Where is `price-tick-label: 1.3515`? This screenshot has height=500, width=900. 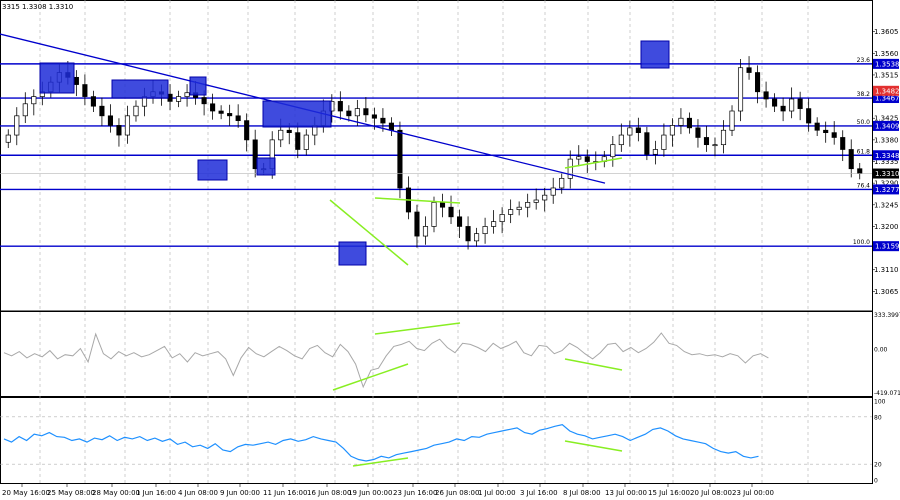 price-tick-label: 1.3515 is located at coordinates (886, 75).